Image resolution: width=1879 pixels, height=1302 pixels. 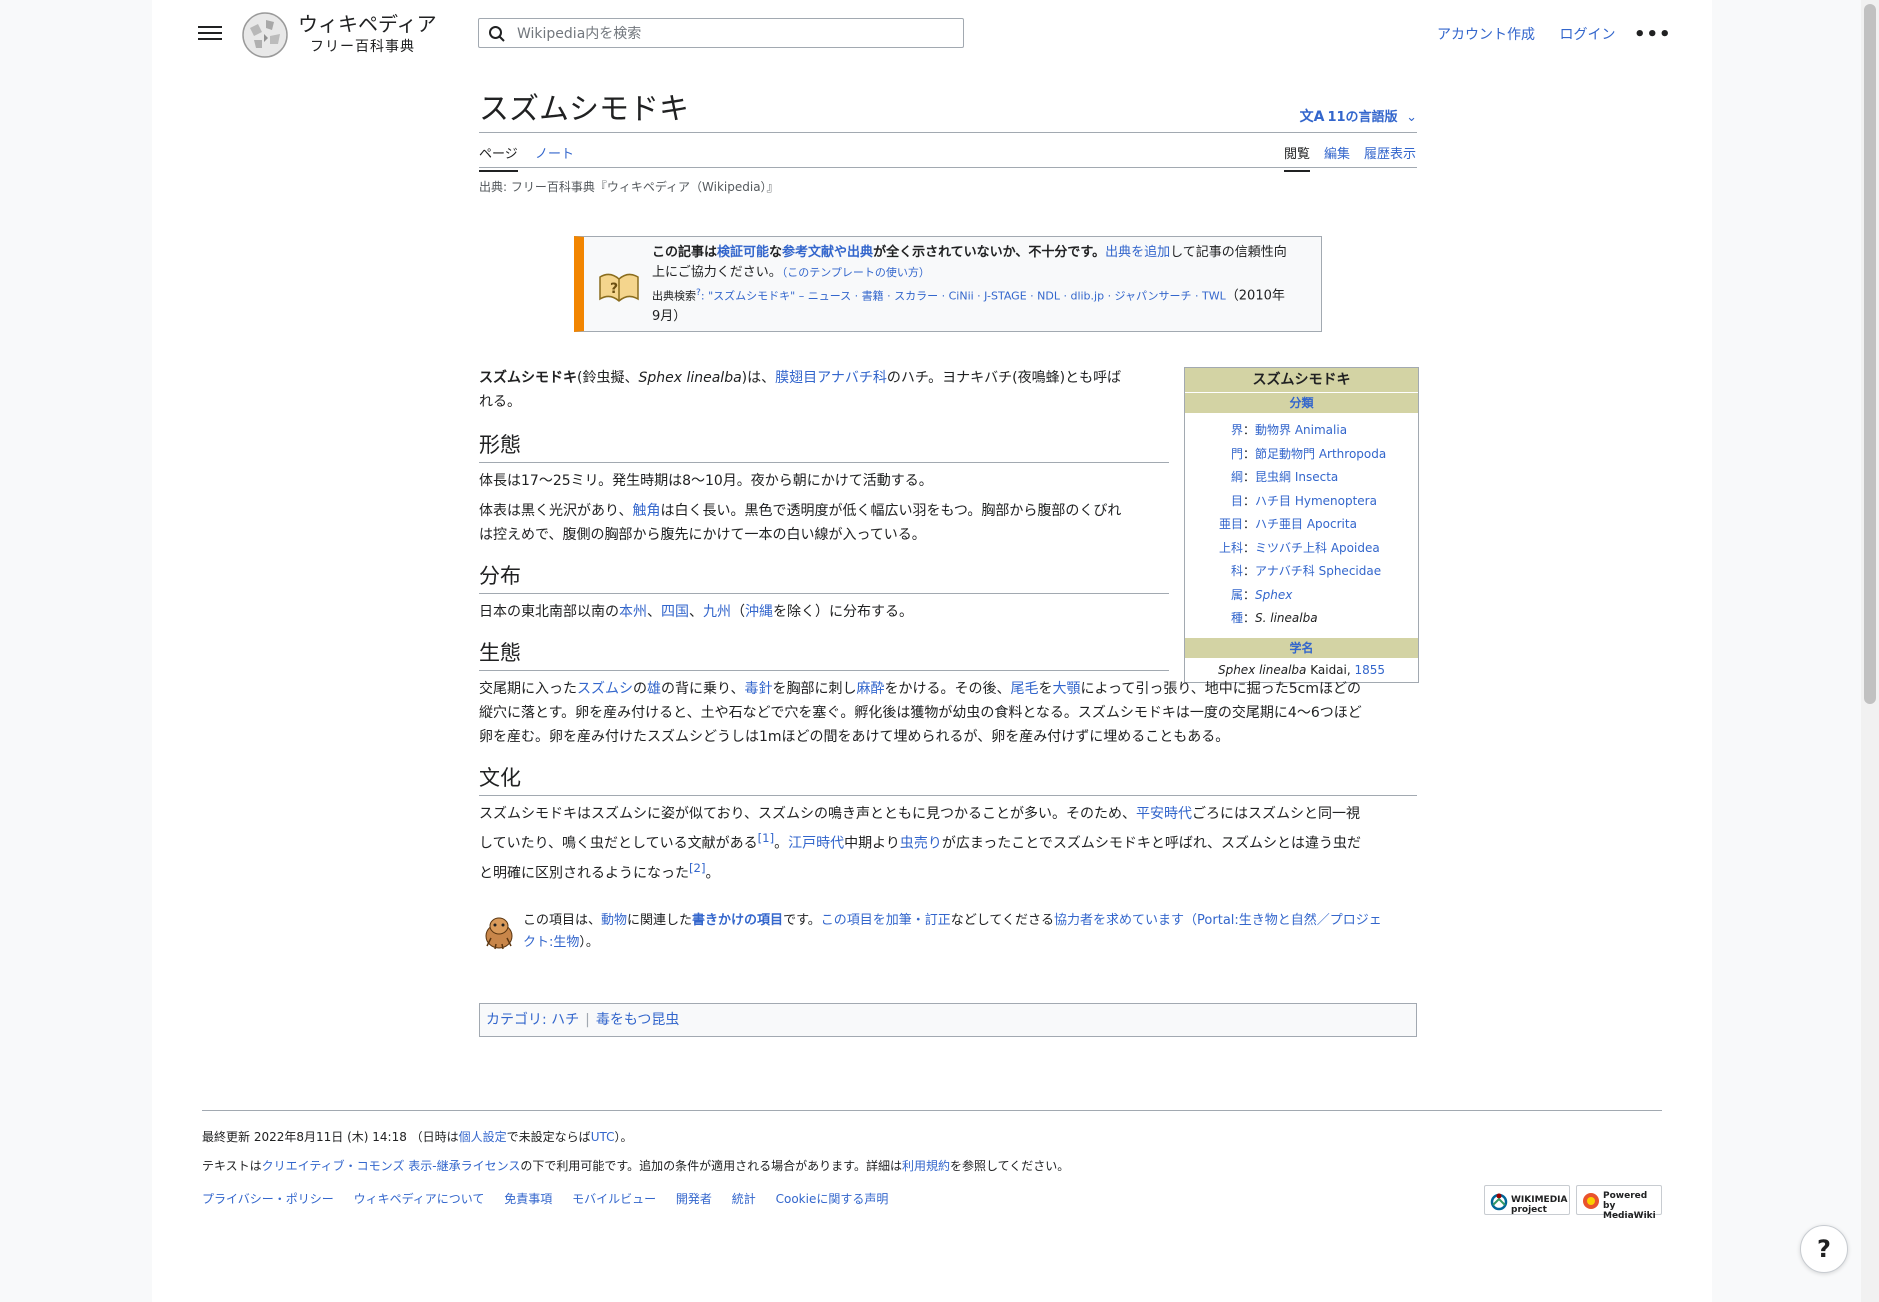 I want to click on reference-2-link: [2], so click(x=697, y=868).